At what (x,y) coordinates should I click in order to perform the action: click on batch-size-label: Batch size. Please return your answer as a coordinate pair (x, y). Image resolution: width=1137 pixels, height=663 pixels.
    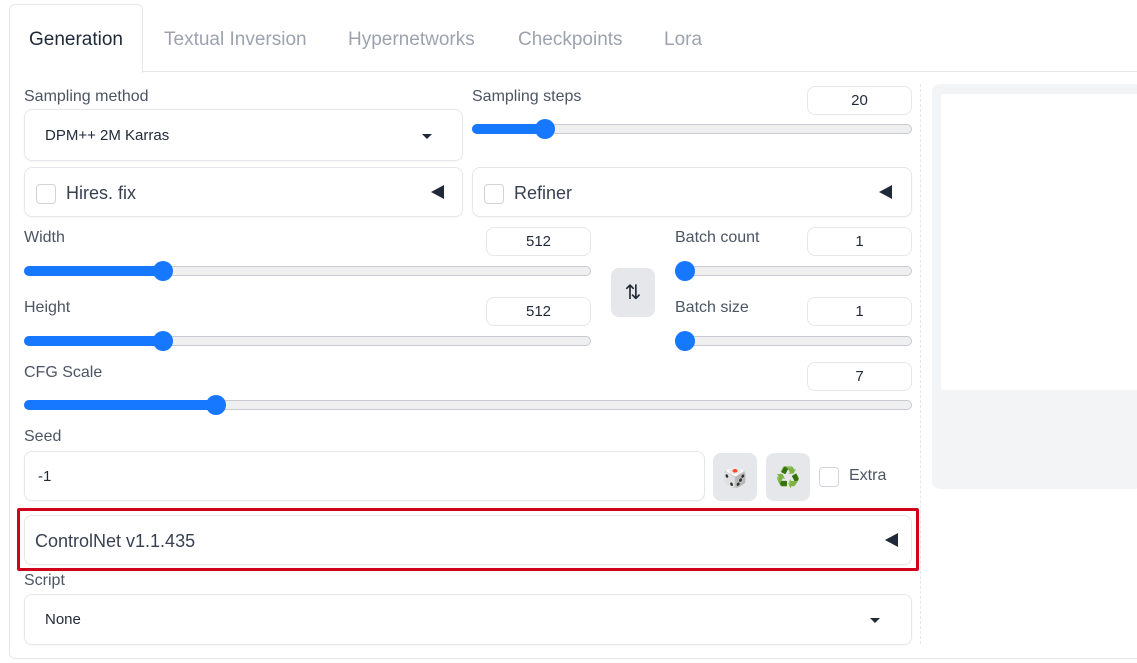
    Looking at the image, I should click on (712, 307).